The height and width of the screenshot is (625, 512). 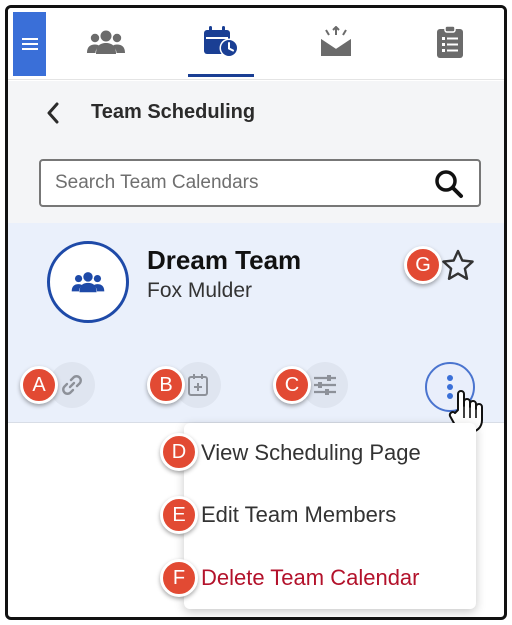 What do you see at coordinates (235, 183) in the screenshot?
I see `search-input` at bounding box center [235, 183].